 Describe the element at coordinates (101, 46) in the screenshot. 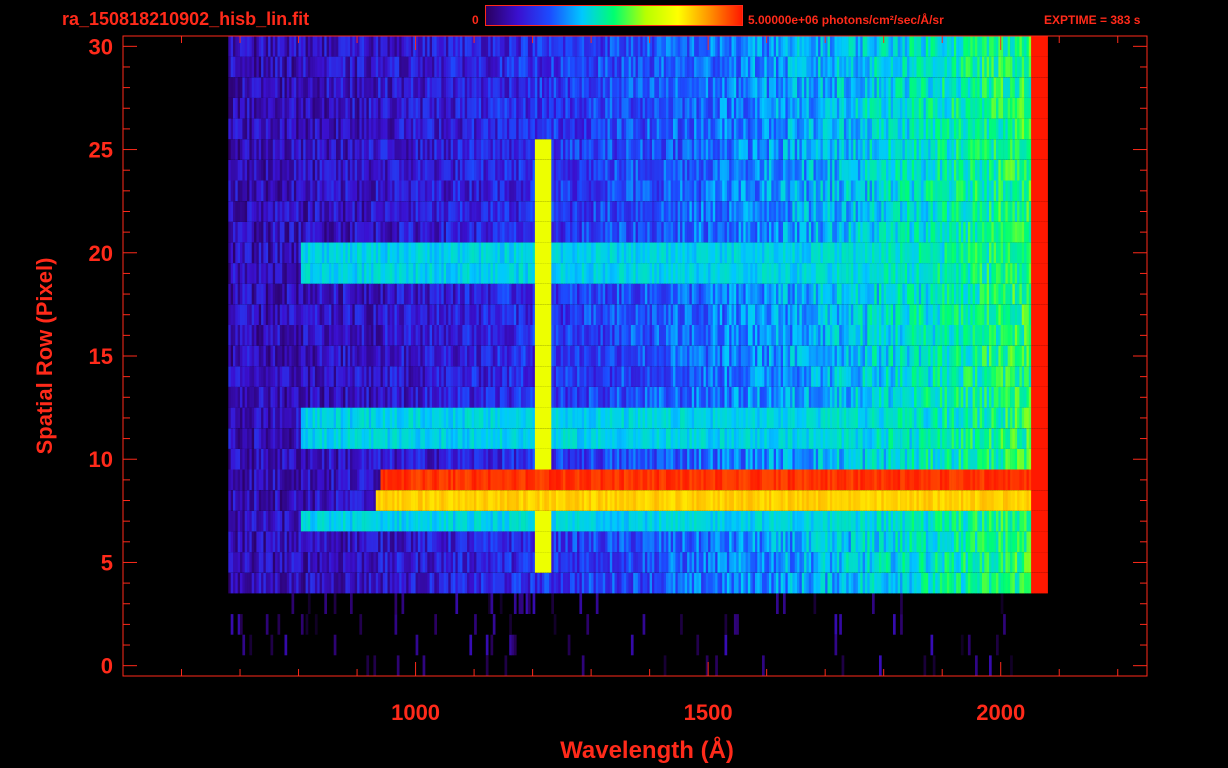

I see `y-tick-label: 30` at that location.